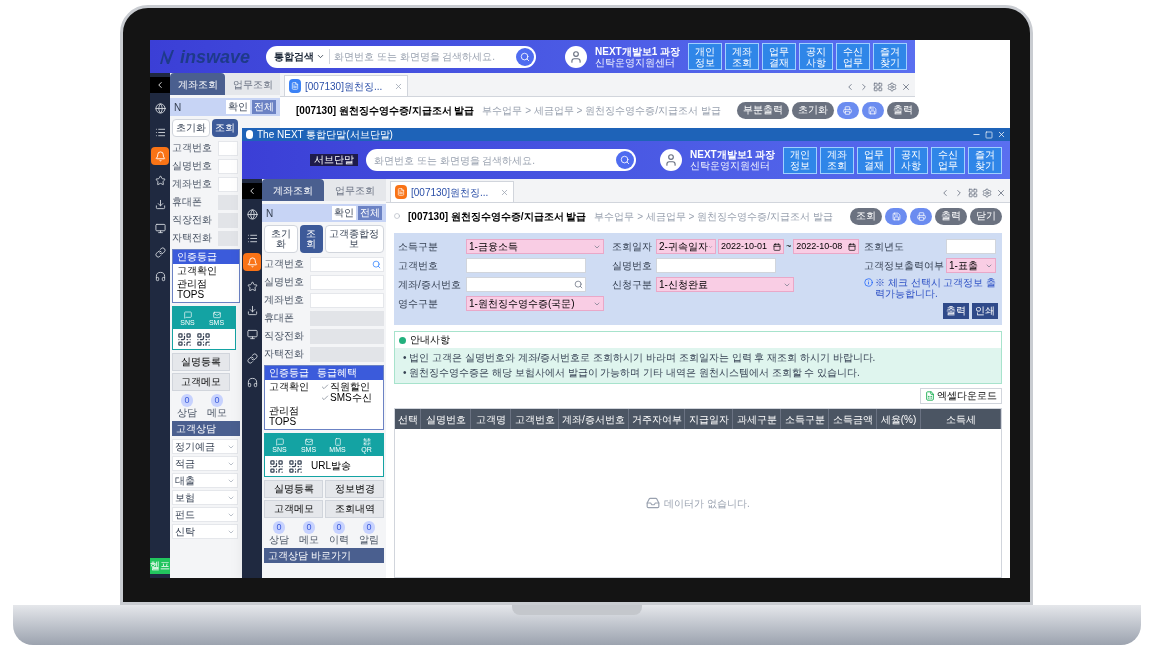 The height and width of the screenshot is (650, 1153). I want to click on url-send-button: URL발송, so click(331, 466).